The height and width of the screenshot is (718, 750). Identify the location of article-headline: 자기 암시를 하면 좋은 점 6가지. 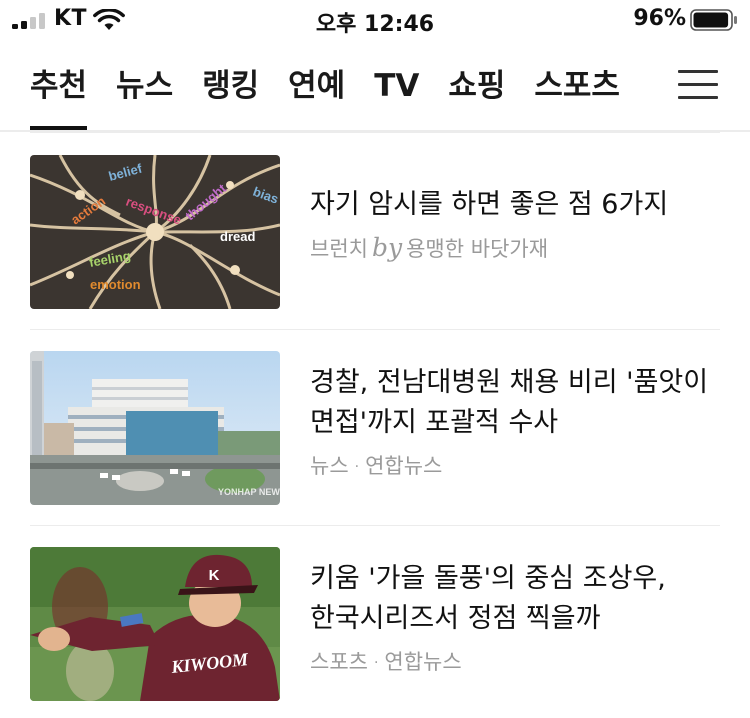
(489, 204).